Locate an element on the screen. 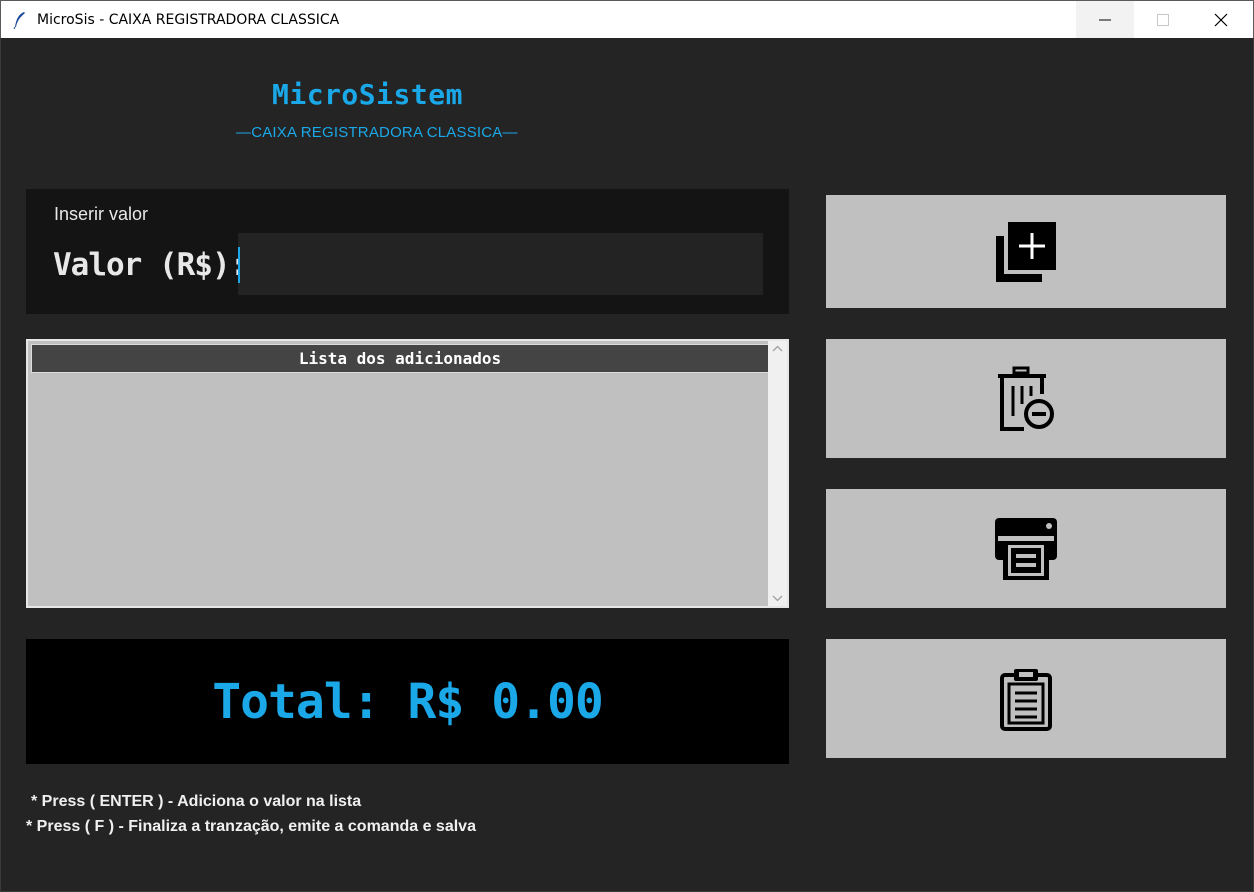  chevron-up-icon is located at coordinates (777, 349).